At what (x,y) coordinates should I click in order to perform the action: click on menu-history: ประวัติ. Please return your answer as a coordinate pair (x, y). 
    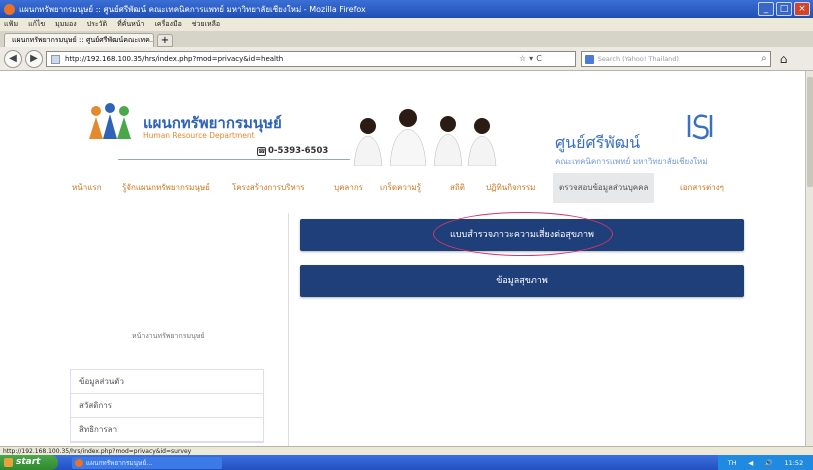
    Looking at the image, I should click on (97, 24).